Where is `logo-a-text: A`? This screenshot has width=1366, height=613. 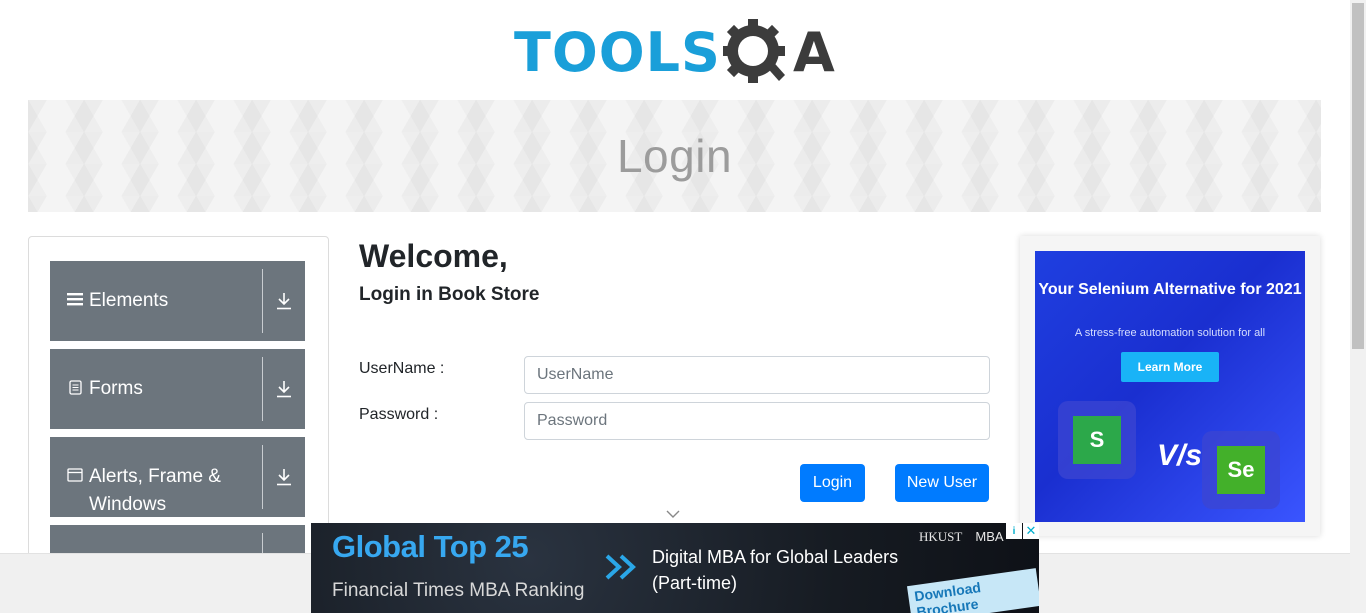
logo-a-text: A is located at coordinates (813, 52).